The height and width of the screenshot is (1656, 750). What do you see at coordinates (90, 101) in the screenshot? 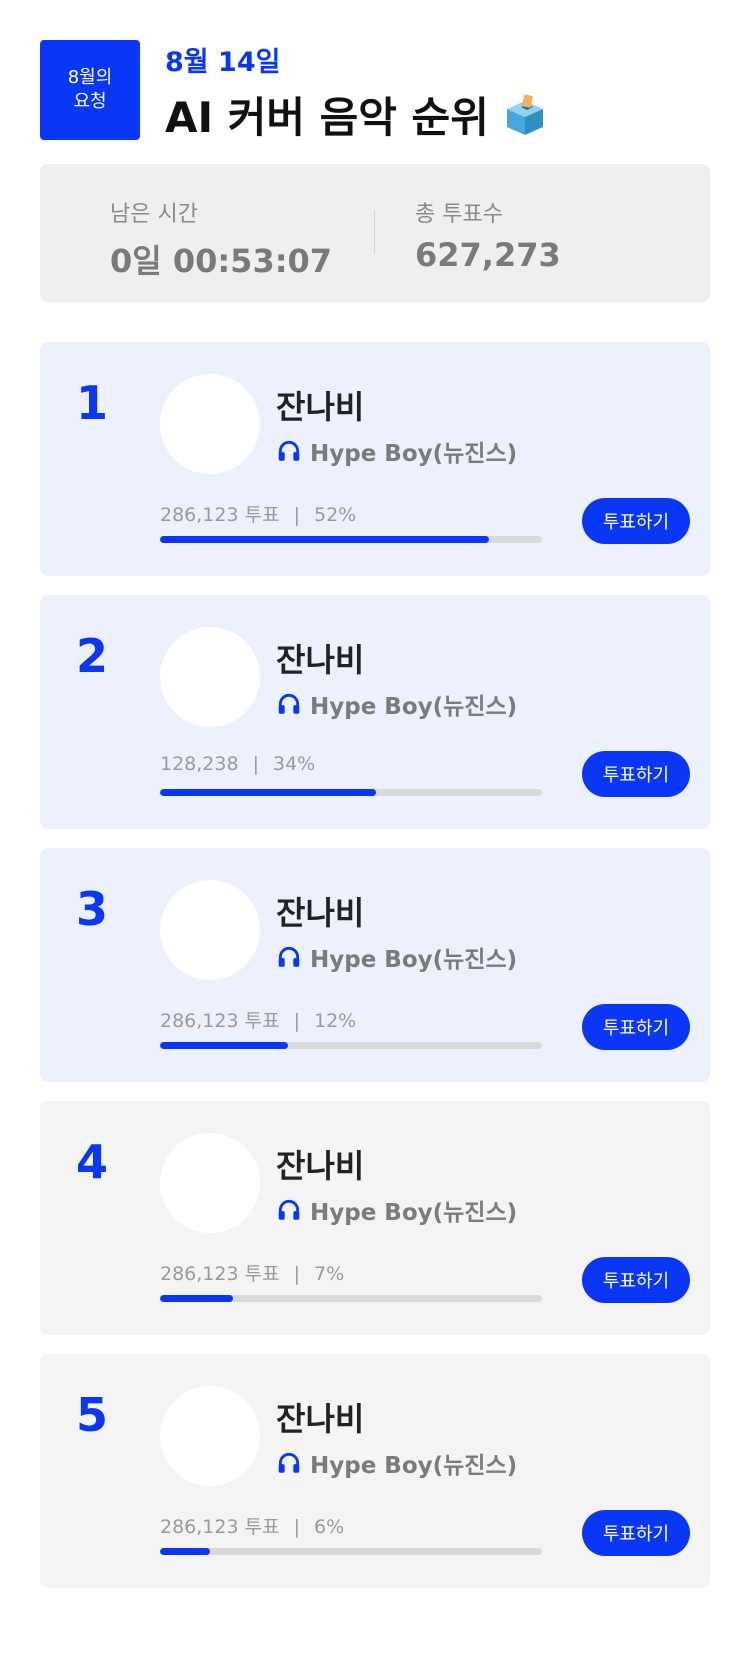
I see `badge-line-2: 요청` at bounding box center [90, 101].